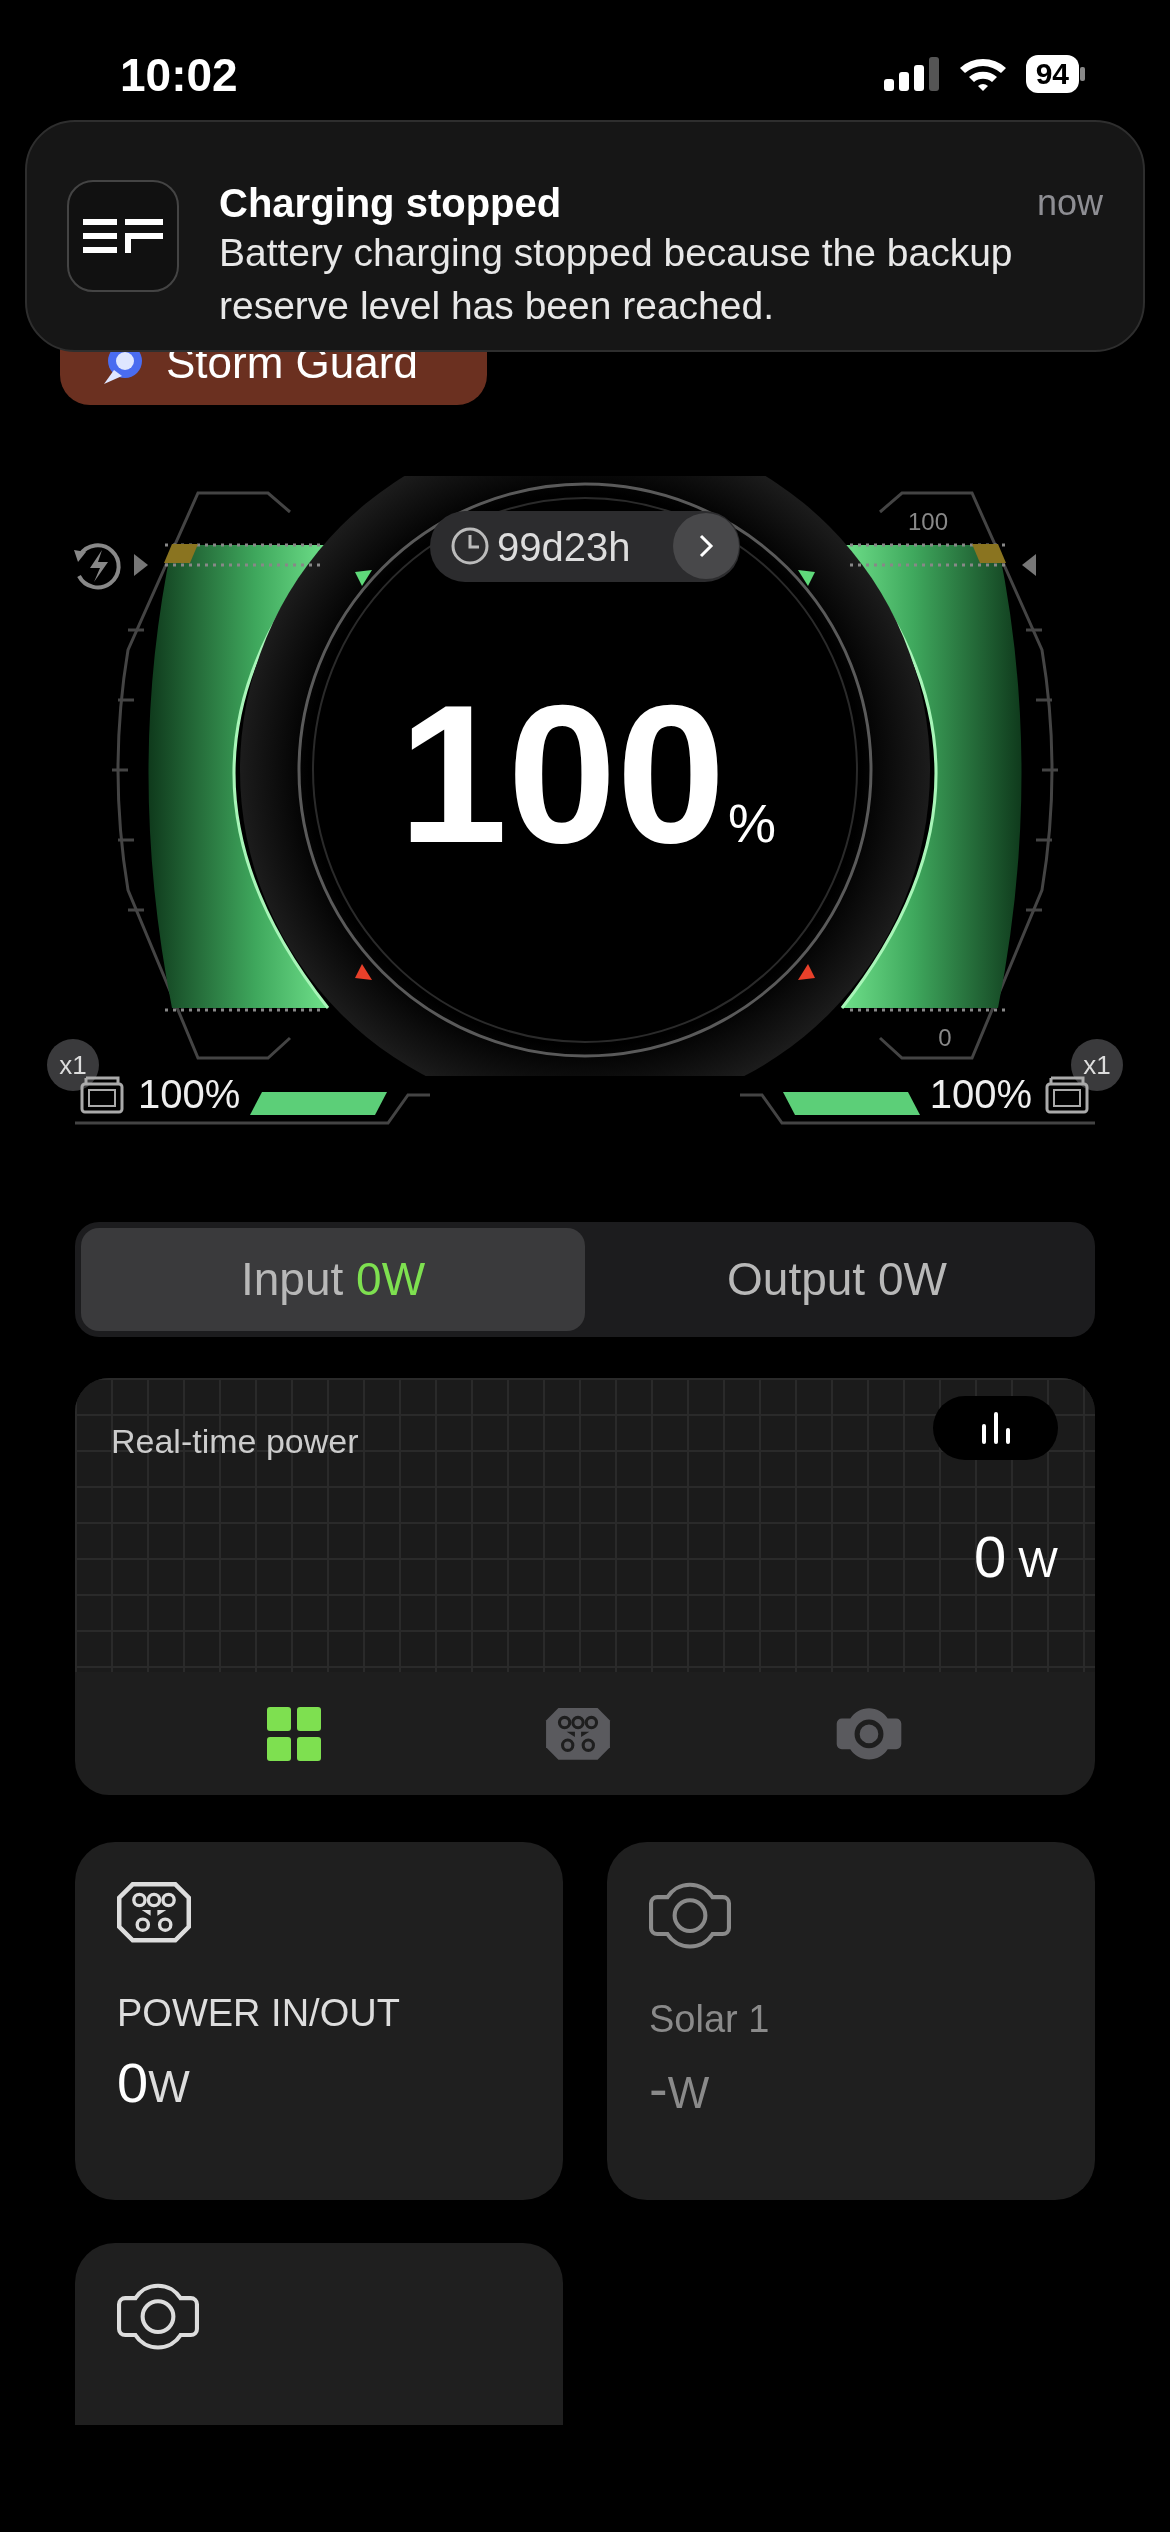  What do you see at coordinates (585, 236) in the screenshot?
I see `notification-banner: Charging stopped now Battery charging stopped because the backup reserve level has been reached.` at bounding box center [585, 236].